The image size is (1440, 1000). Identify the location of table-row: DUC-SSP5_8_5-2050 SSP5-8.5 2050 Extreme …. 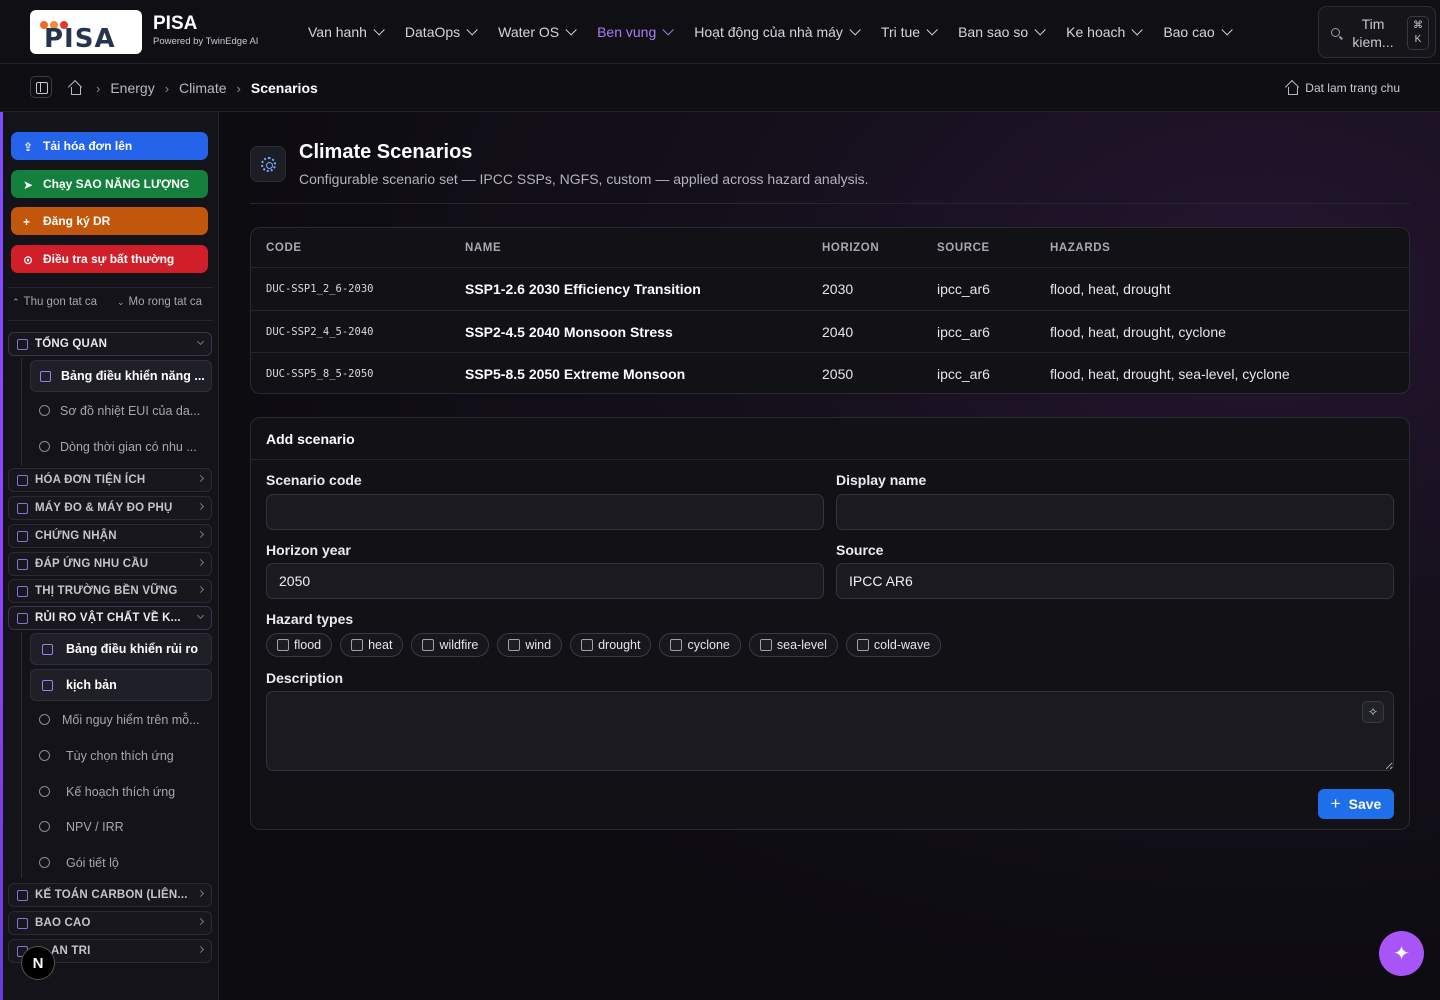
(830, 372).